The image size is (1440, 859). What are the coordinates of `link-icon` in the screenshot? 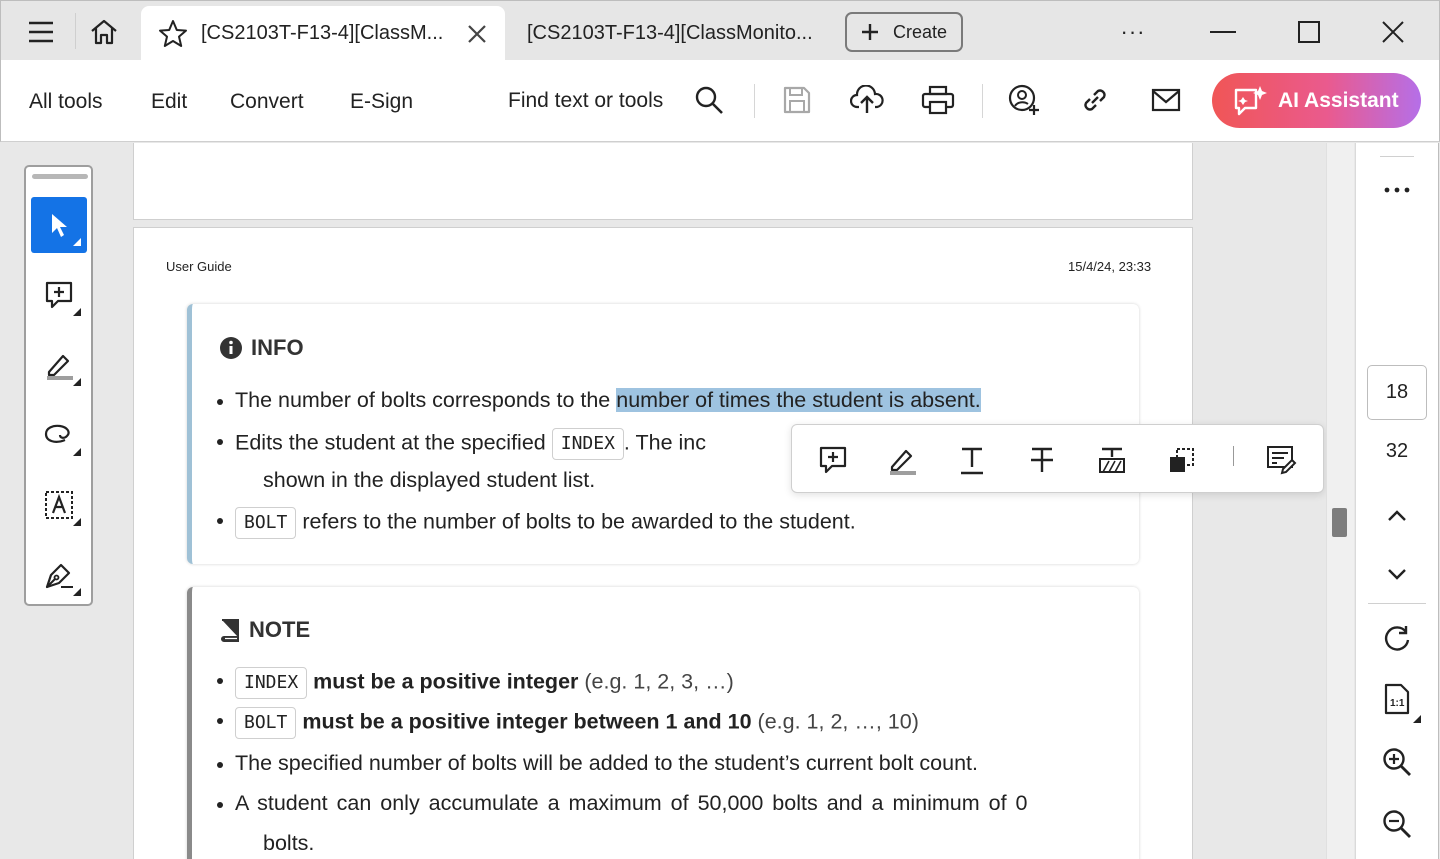 It's located at (1095, 100).